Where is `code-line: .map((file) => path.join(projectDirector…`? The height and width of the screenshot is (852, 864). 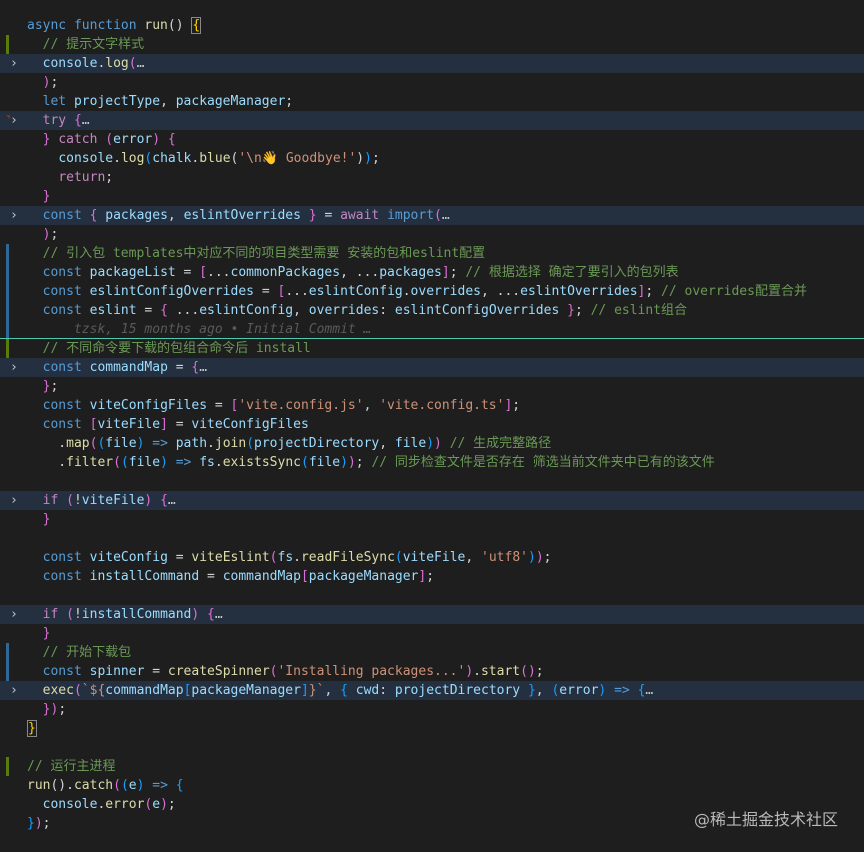
code-line: .map((file) => path.join(projectDirector… is located at coordinates (432, 443).